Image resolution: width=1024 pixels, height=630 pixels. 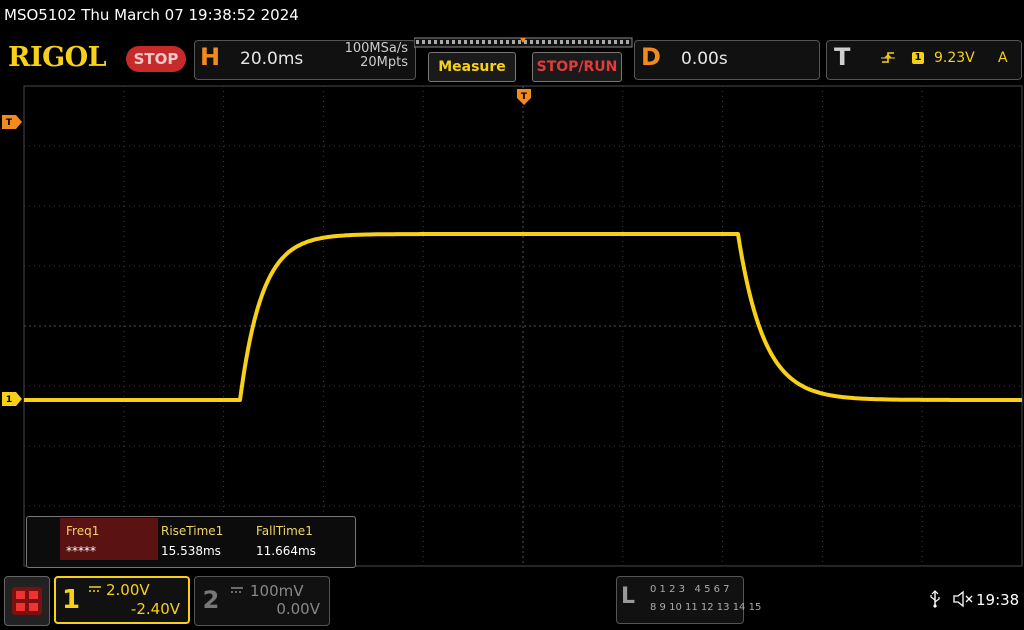 I want to click on logic-channels-row1: 0 1 2 3 4 5 6 7, so click(x=690, y=589).